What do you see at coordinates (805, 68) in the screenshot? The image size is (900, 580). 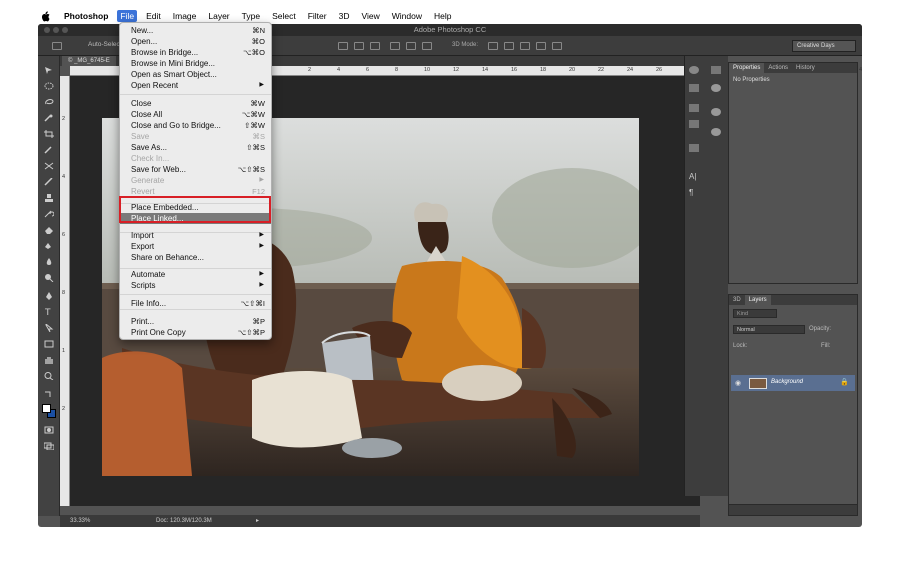 I see `tab-history: History` at bounding box center [805, 68].